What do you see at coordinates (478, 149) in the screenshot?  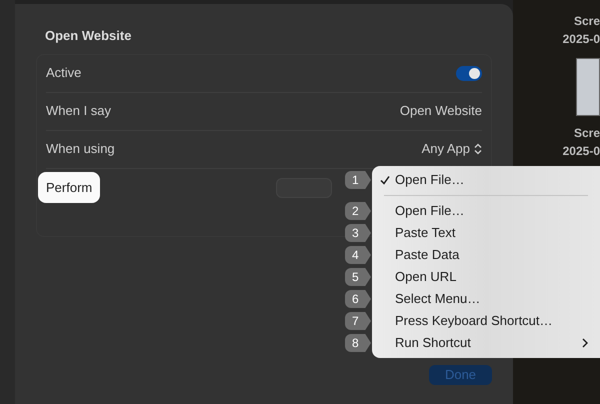 I see `chevron-updown-icon` at bounding box center [478, 149].